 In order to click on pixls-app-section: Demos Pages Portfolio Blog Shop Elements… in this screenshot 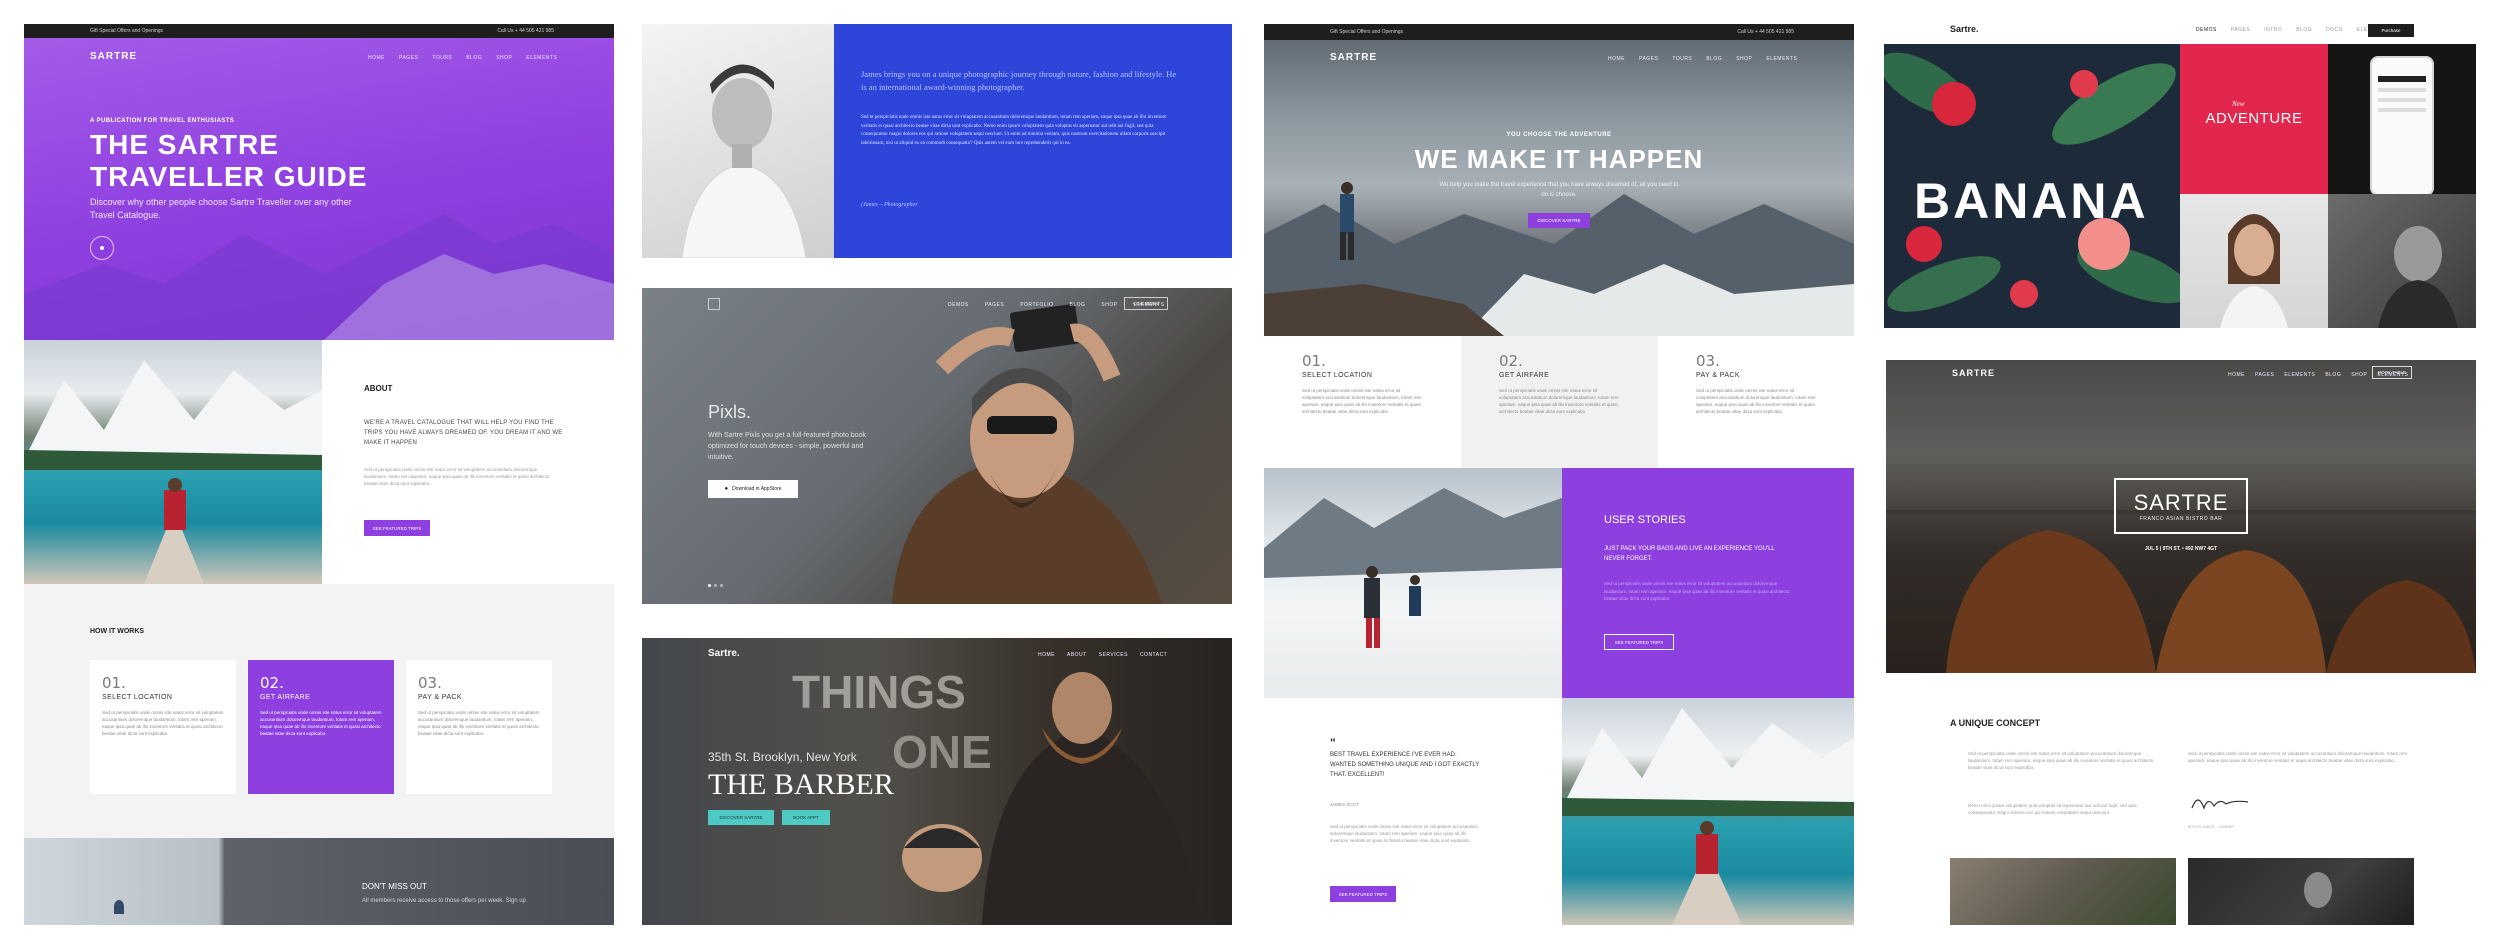, I will do `click(937, 446)`.